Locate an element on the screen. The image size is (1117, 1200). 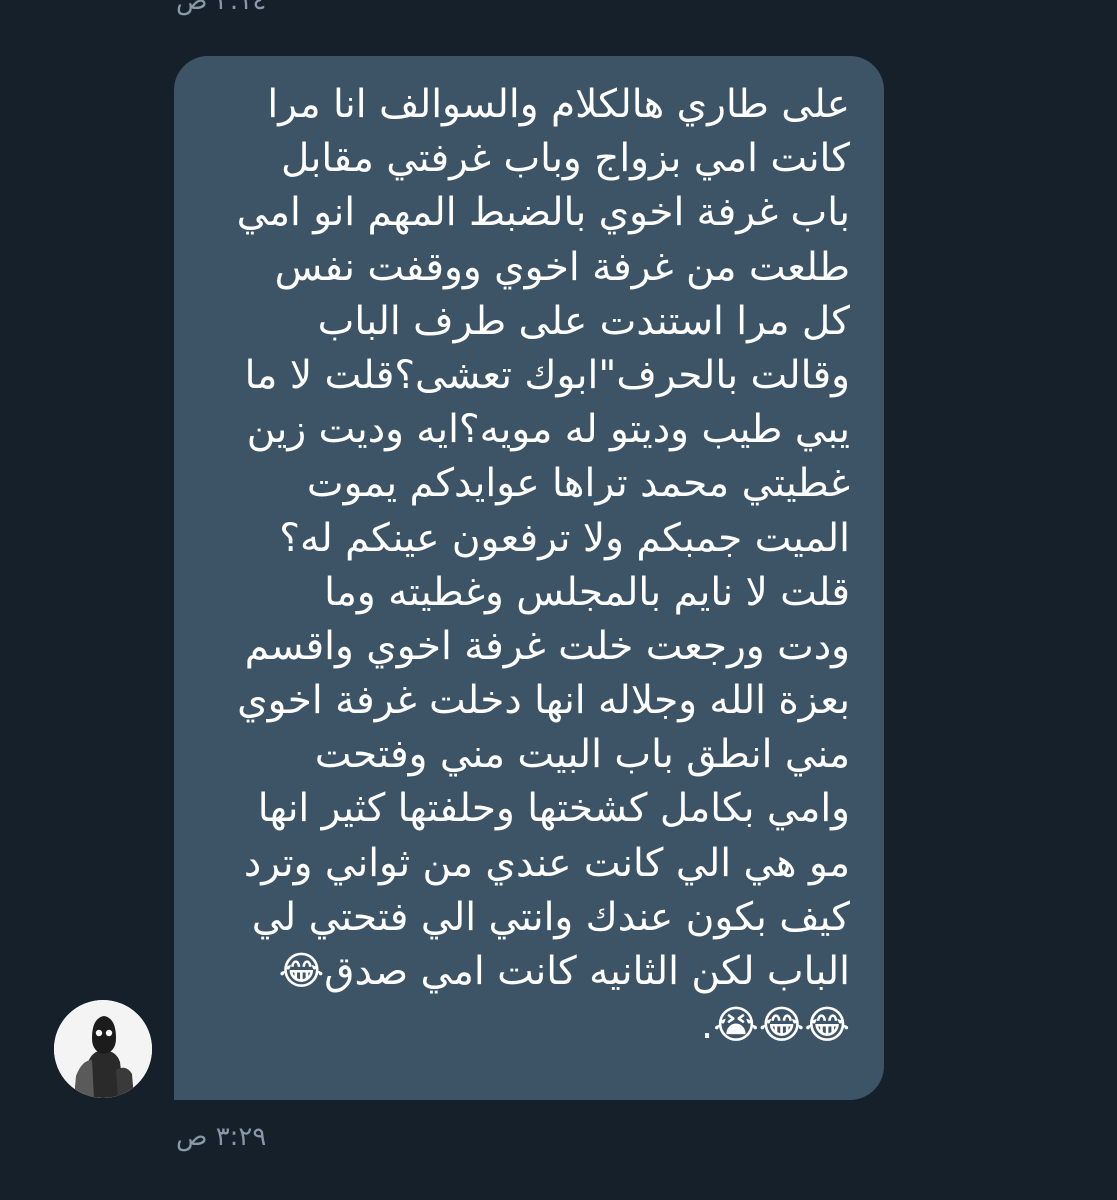
message-timestamp: ٣:٢٩ ص is located at coordinates (221, 1137).